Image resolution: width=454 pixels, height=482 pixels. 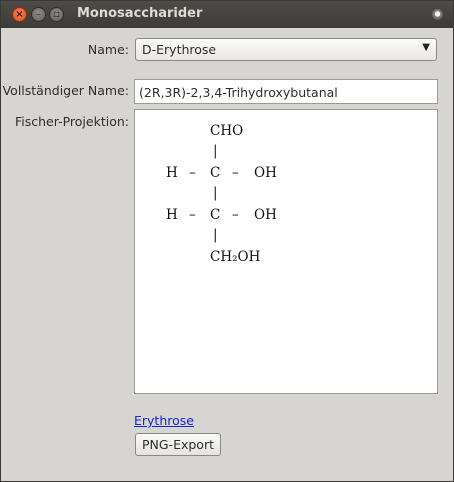 I want to click on full-name-field: (2R,3R)-2,3,4-Trihydroxybutanal, so click(x=286, y=91).